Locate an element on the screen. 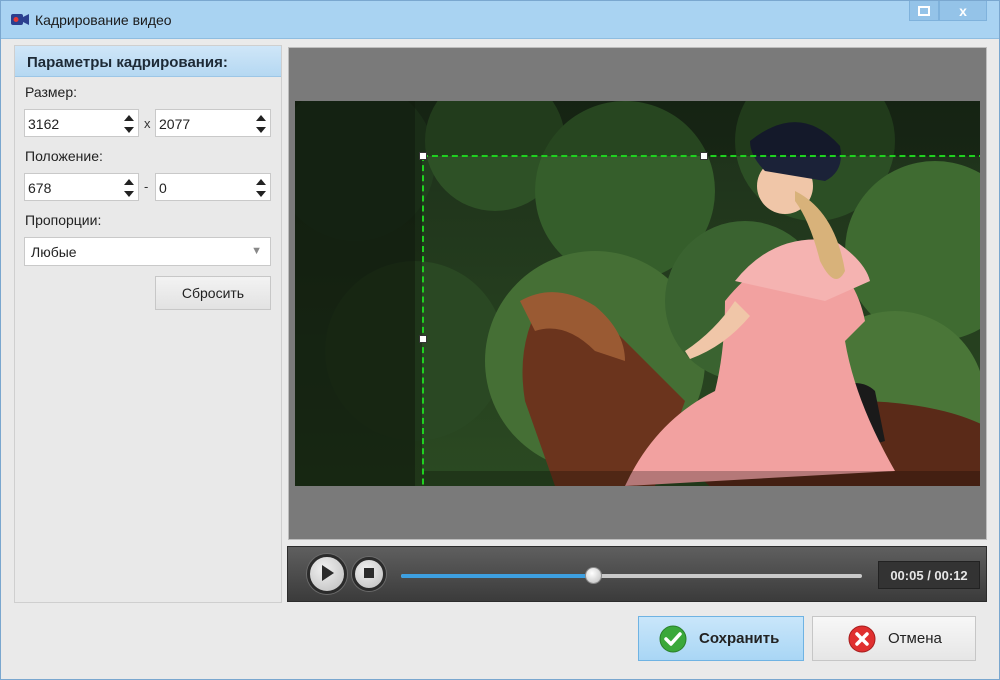  seek-bar is located at coordinates (631, 575).